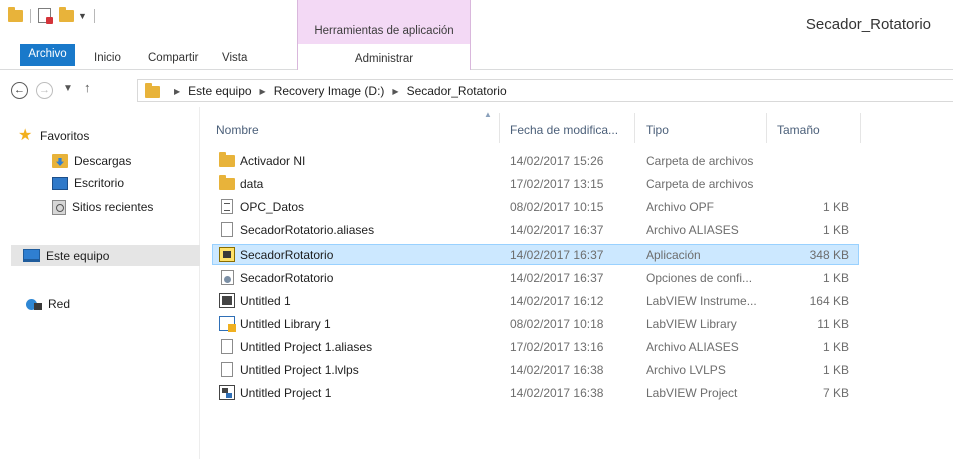 The image size is (953, 459). What do you see at coordinates (673, 255) in the screenshot?
I see `file-type: Aplicación` at bounding box center [673, 255].